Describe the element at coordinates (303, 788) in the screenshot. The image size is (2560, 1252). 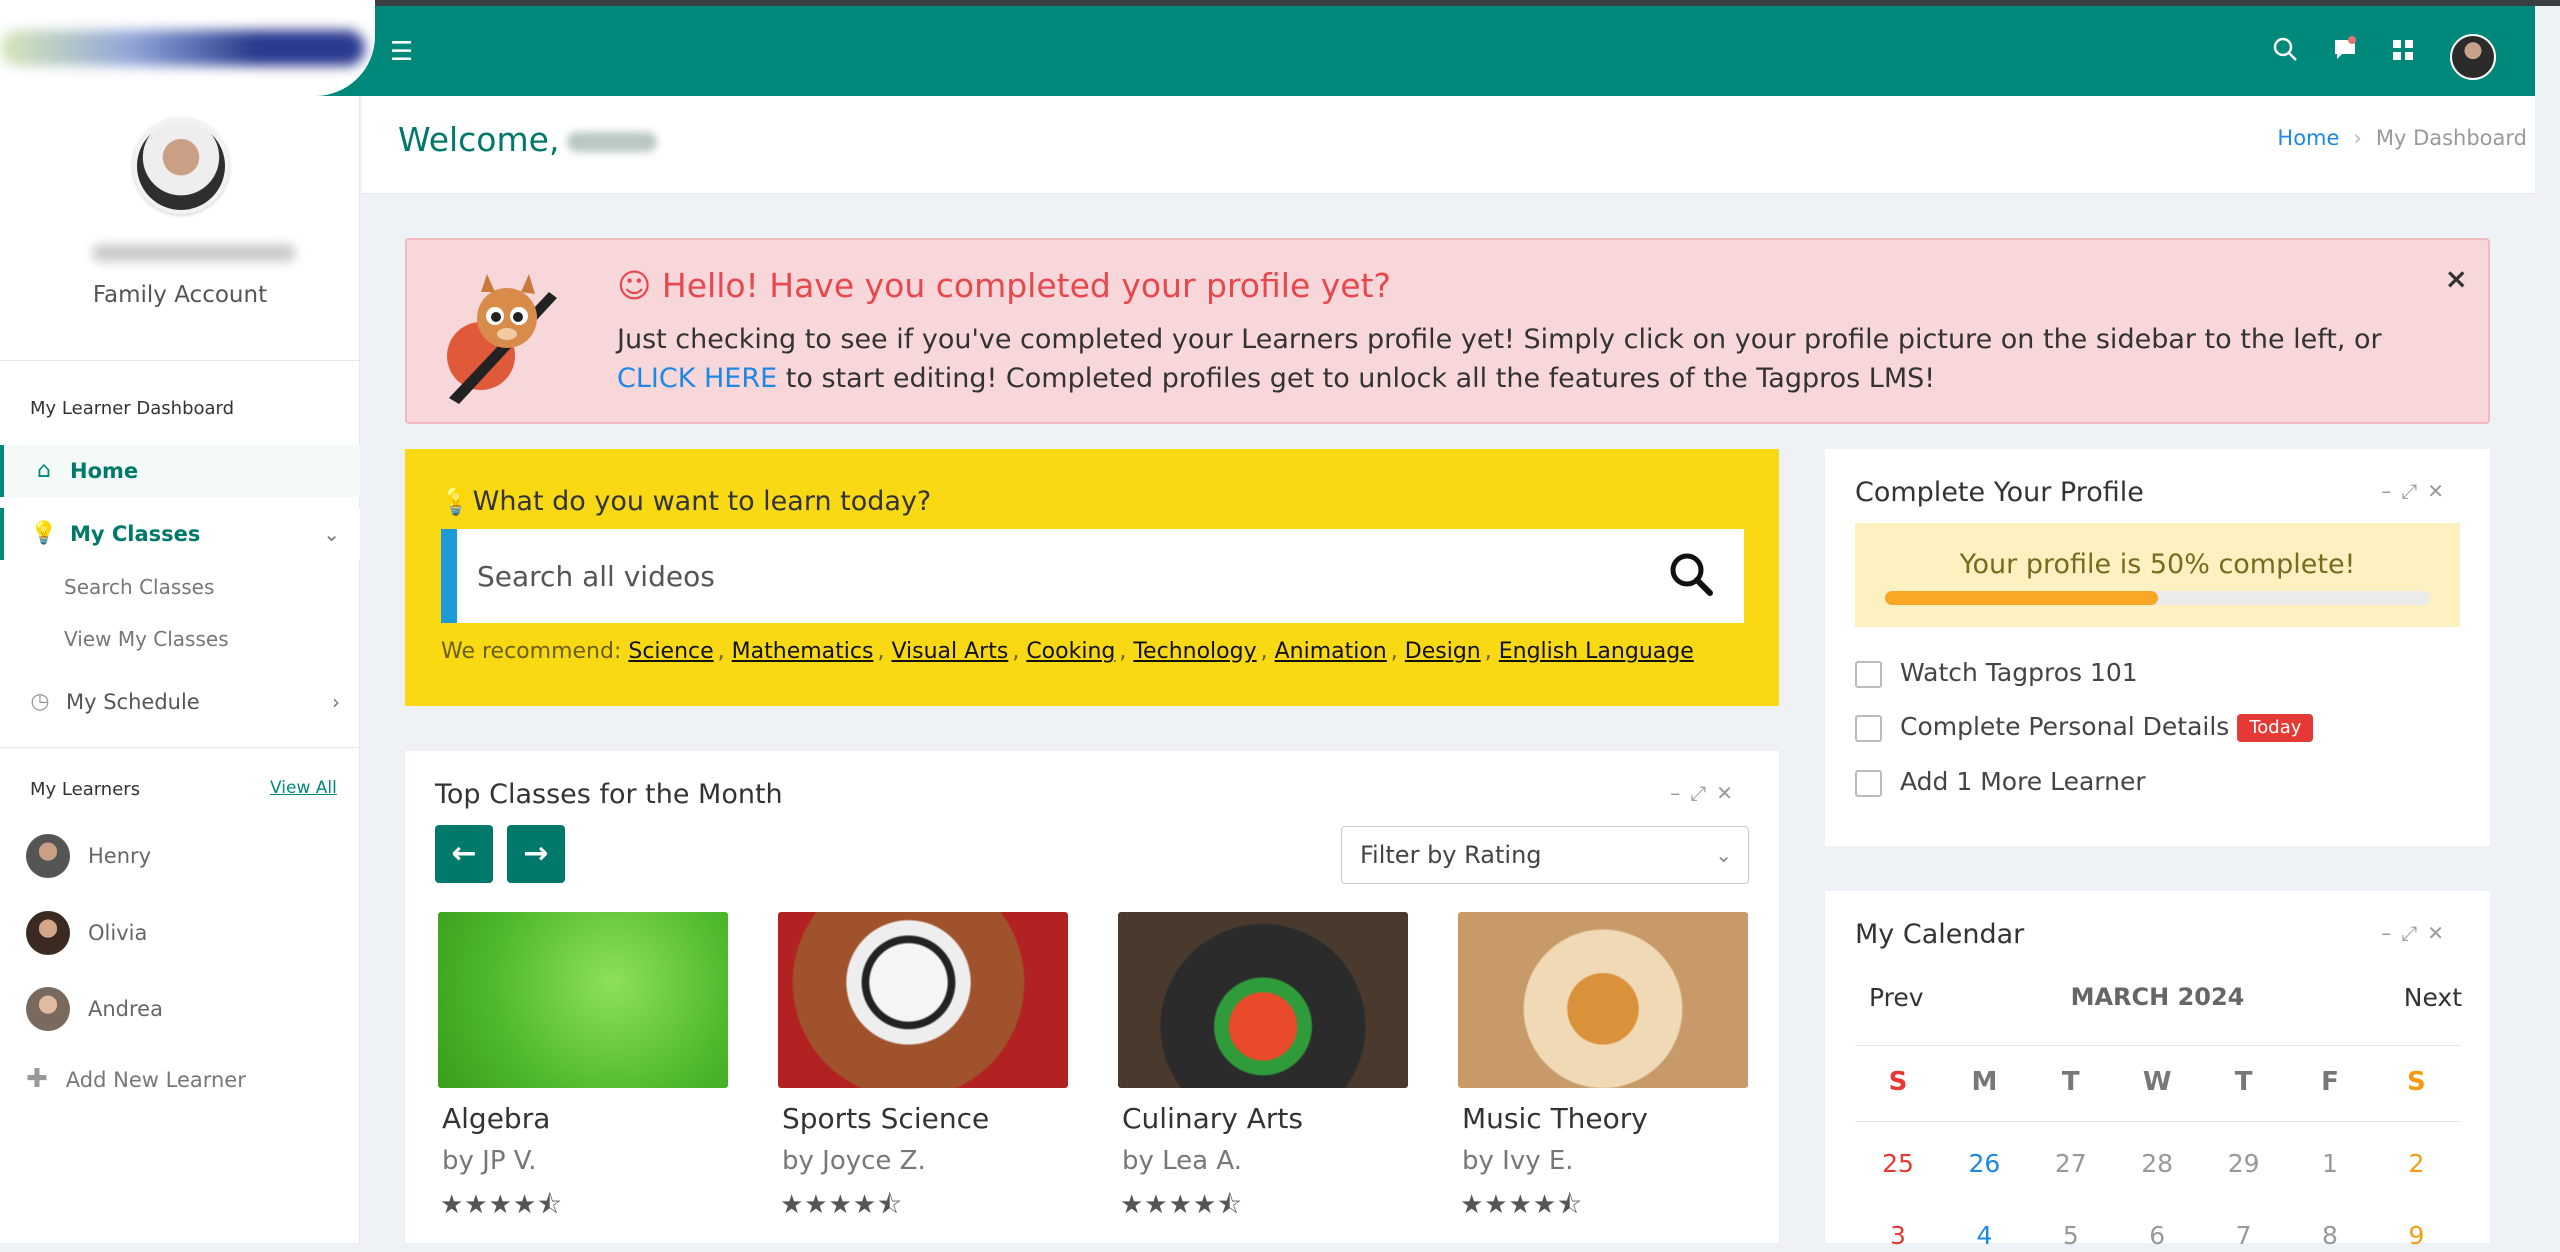
I see `view-all-link: View All` at that location.